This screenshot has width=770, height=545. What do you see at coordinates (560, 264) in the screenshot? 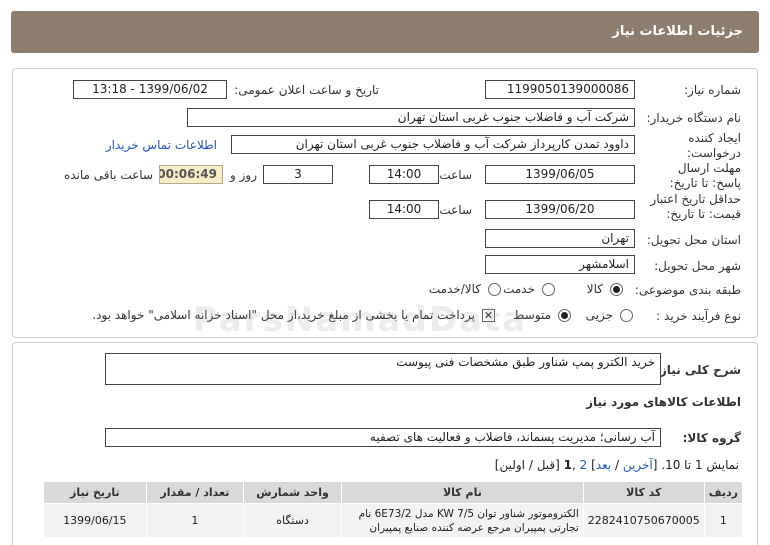
I see `city-field: اسلامشهر` at bounding box center [560, 264].